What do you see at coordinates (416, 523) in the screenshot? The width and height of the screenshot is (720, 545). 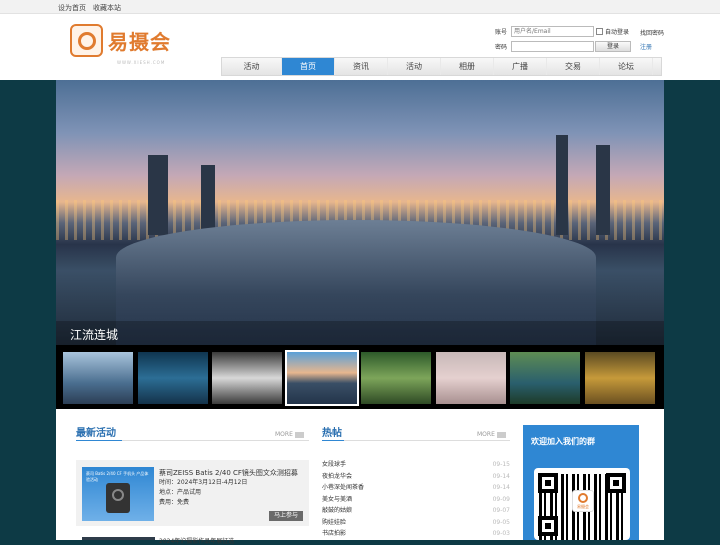 I see `hot-post-item: 购娃娃脸 09-05` at bounding box center [416, 523].